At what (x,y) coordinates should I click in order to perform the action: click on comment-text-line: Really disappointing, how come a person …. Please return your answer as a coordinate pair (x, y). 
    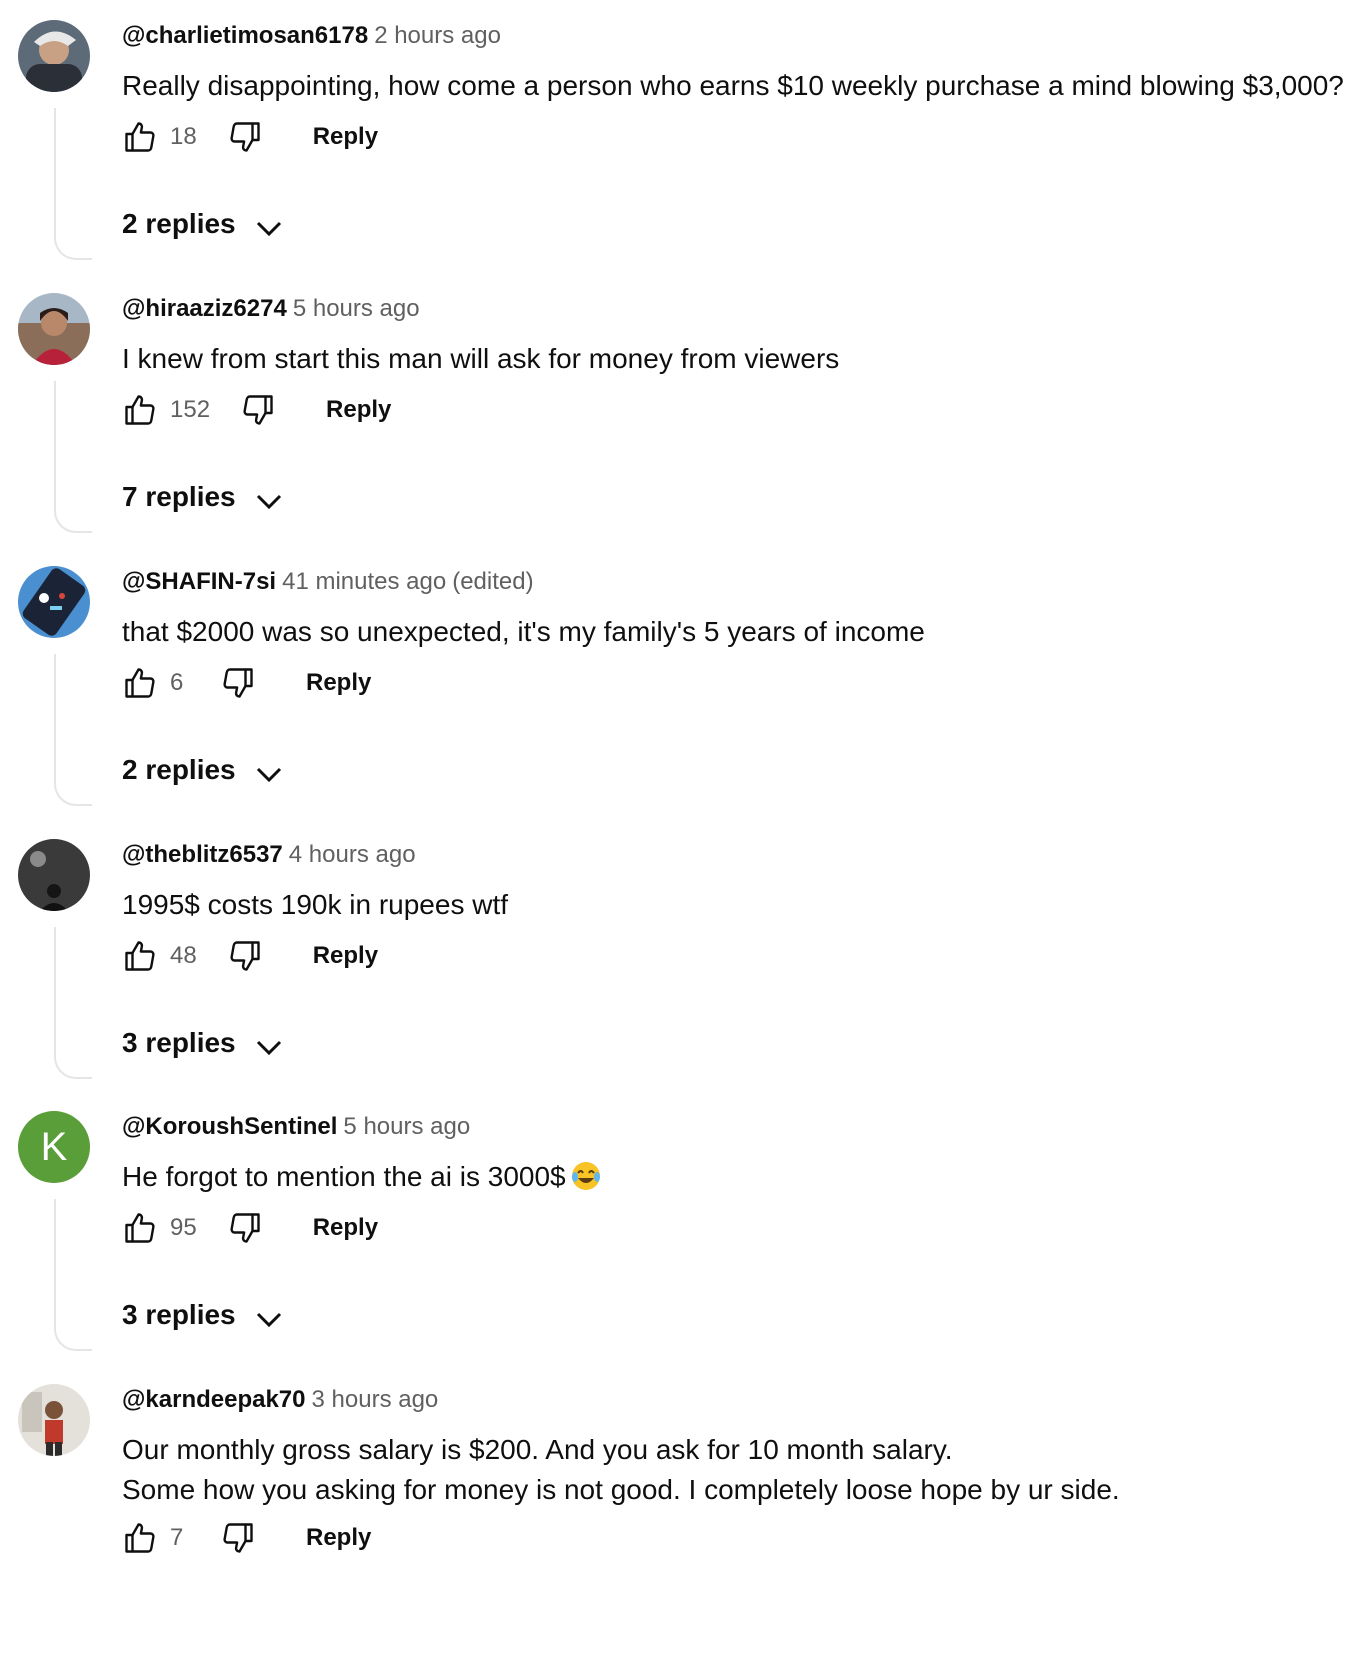
    Looking at the image, I should click on (733, 85).